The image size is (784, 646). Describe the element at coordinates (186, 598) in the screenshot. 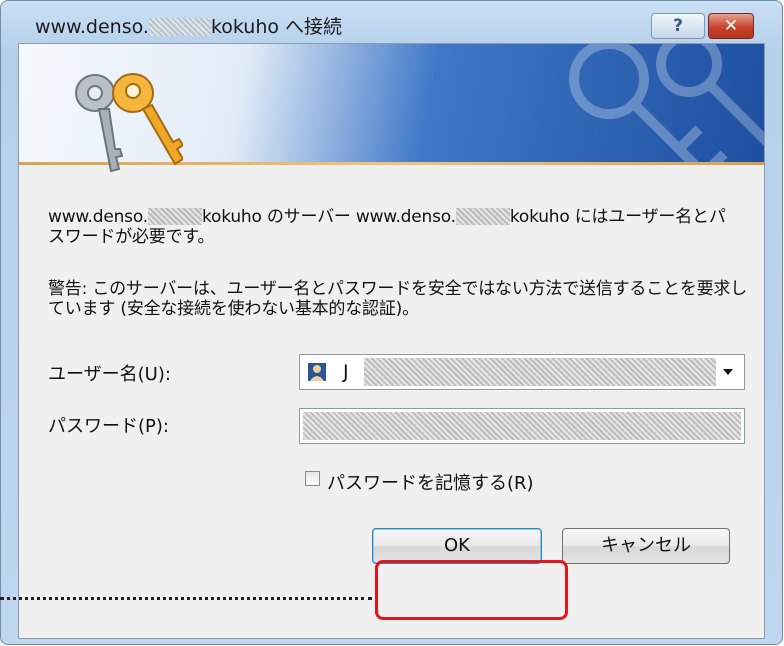

I see `callout-dotted-line` at that location.